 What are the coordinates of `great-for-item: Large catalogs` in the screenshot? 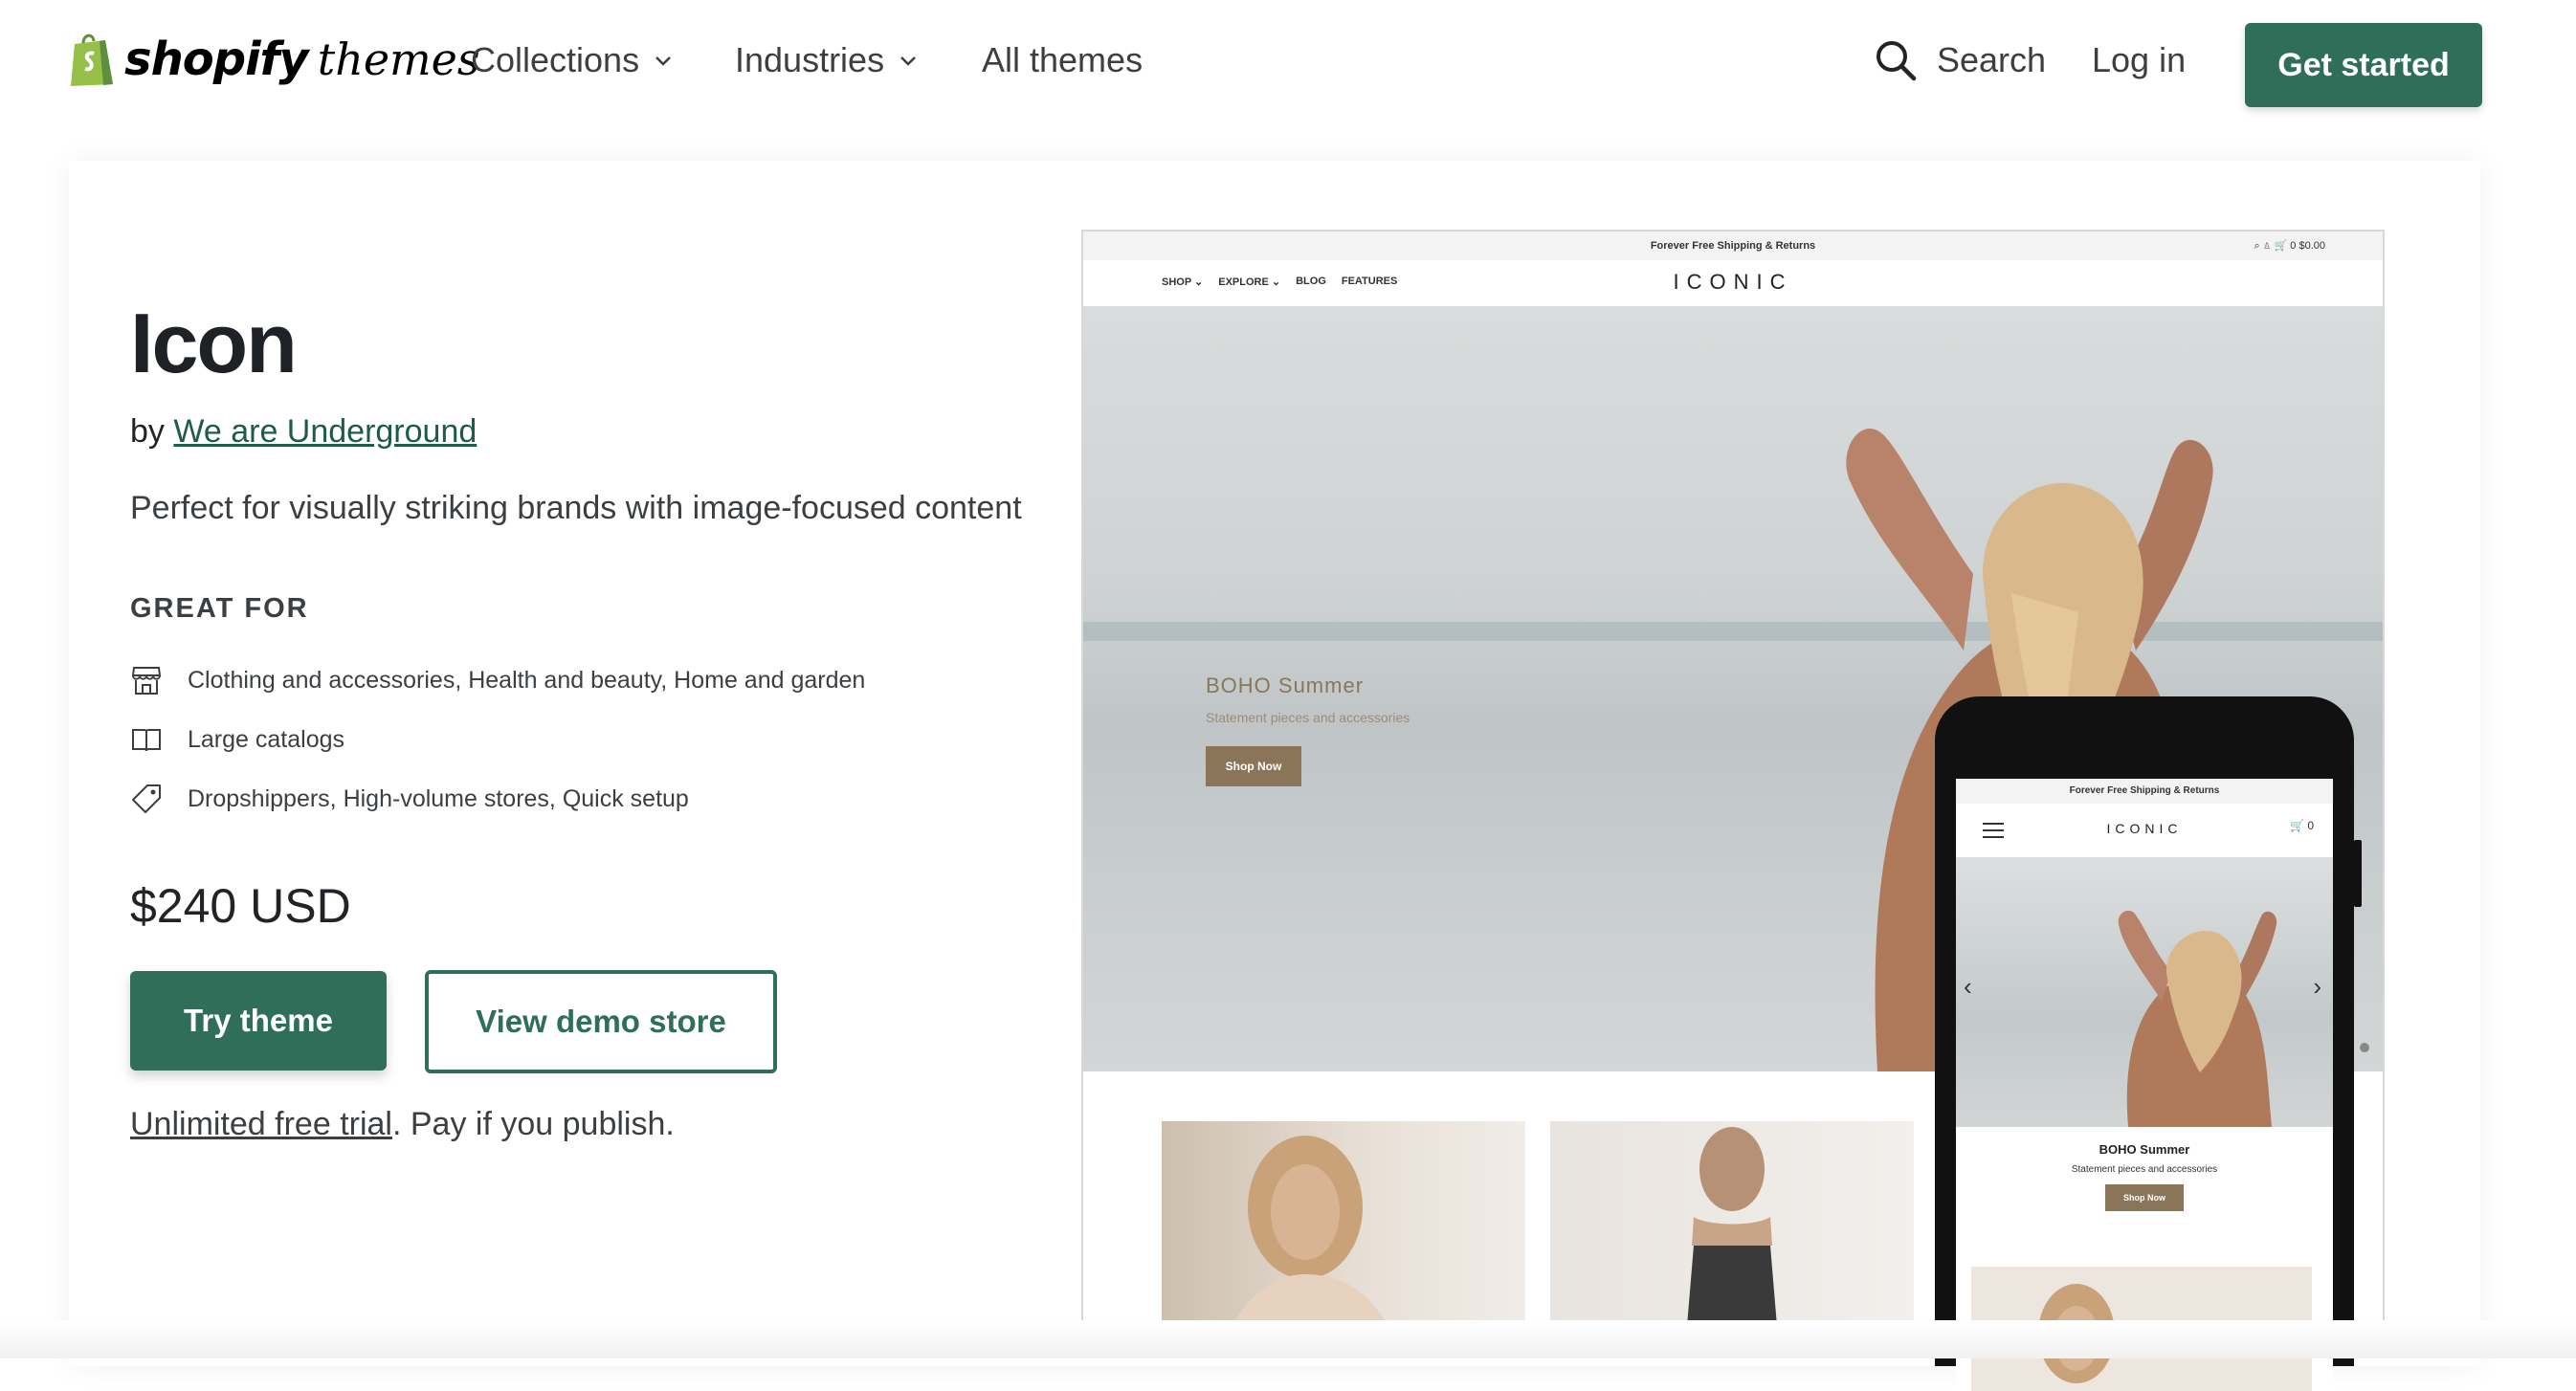 It's located at (237, 740).